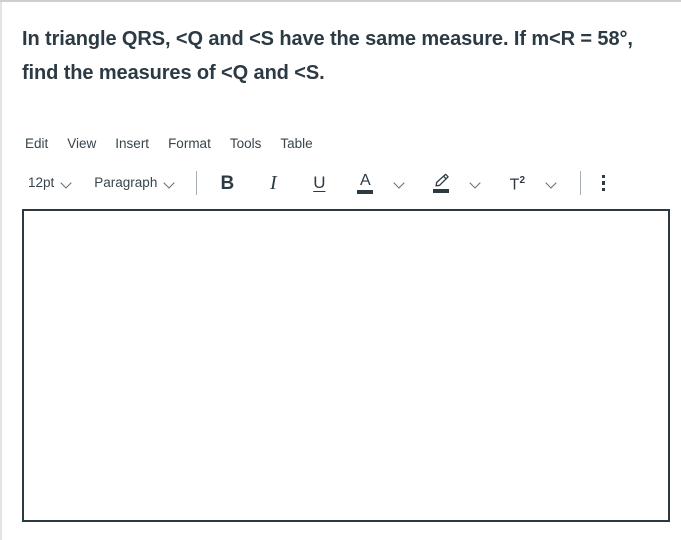 This screenshot has width=681, height=540. Describe the element at coordinates (41, 182) in the screenshot. I see `font-size-value: 12pt` at that location.